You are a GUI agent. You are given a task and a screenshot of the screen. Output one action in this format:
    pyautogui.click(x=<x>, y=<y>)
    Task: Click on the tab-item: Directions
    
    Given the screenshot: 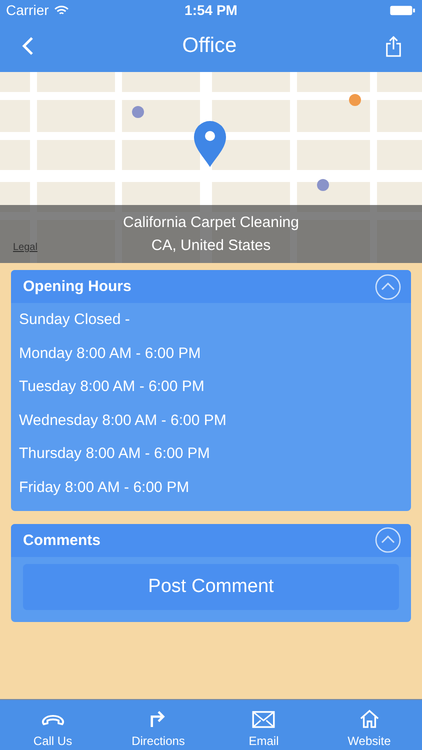 What is the action you would take?
    pyautogui.click(x=158, y=725)
    